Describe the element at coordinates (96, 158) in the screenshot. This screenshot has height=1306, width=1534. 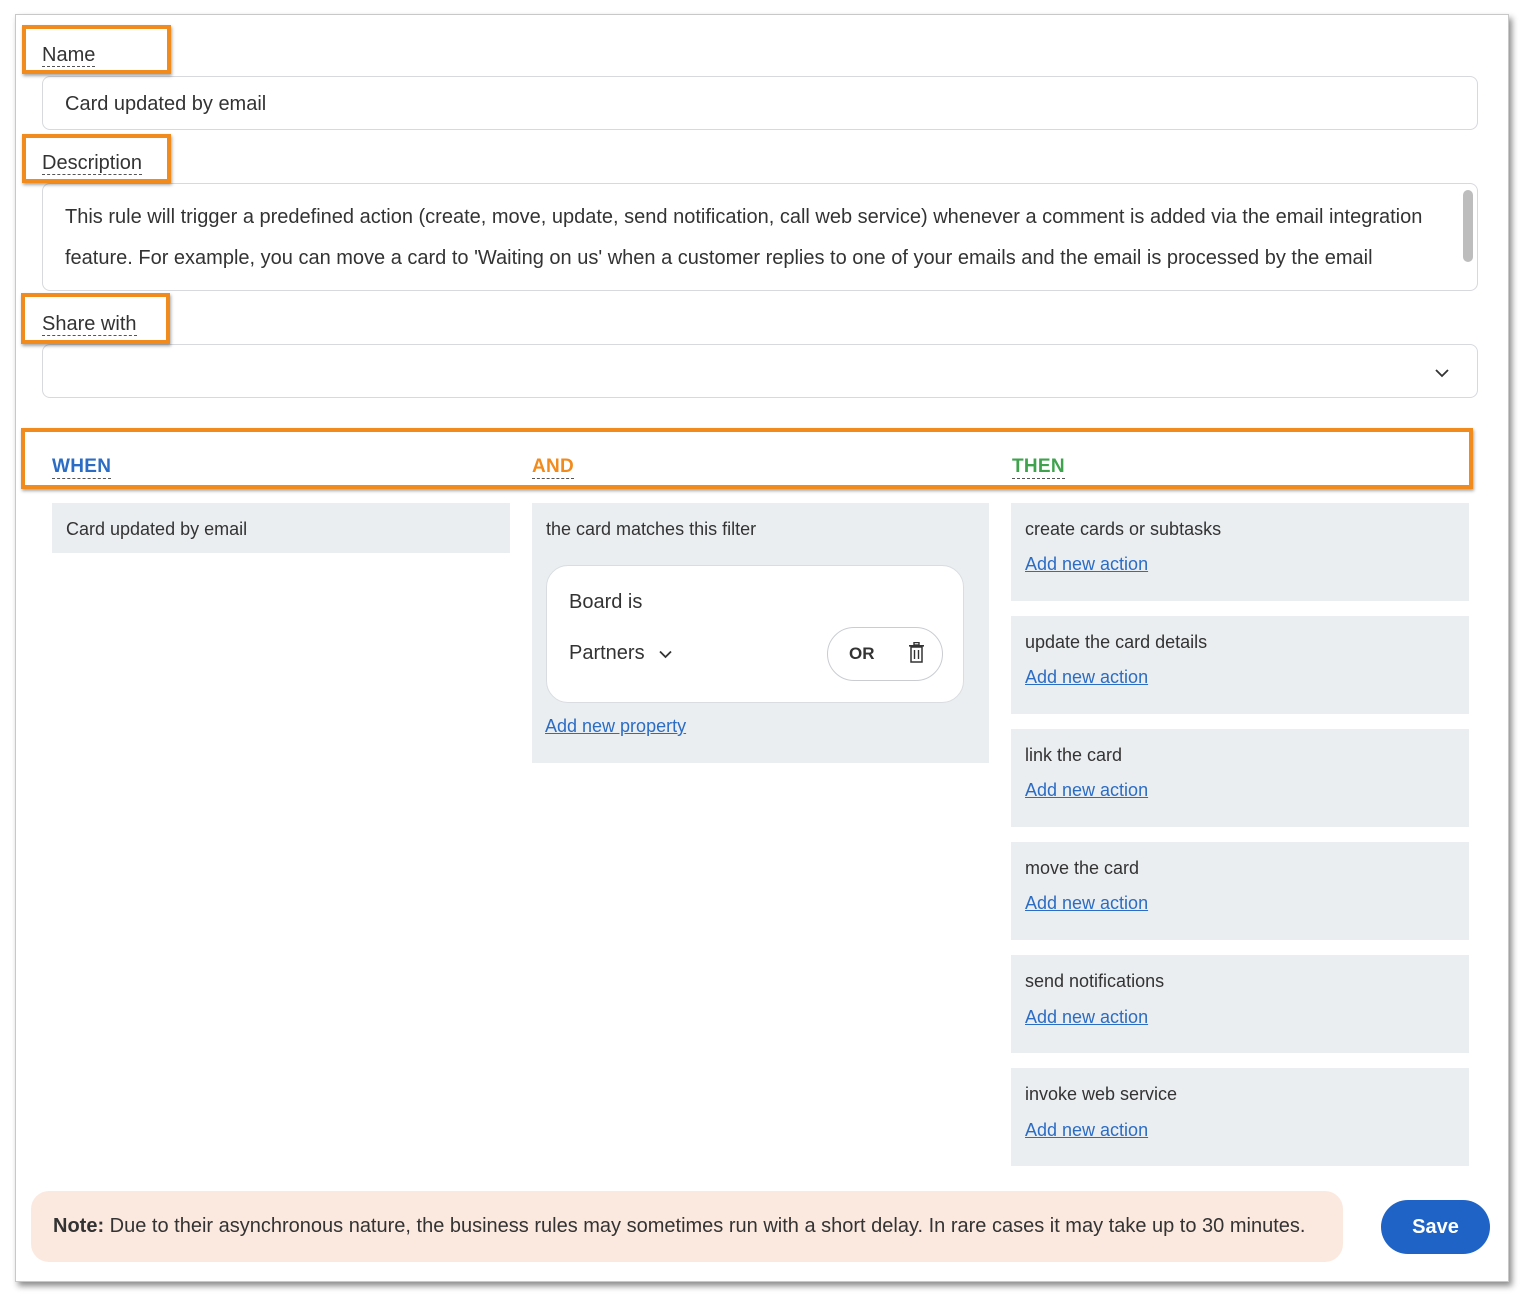
I see `description-highlight-box` at that location.